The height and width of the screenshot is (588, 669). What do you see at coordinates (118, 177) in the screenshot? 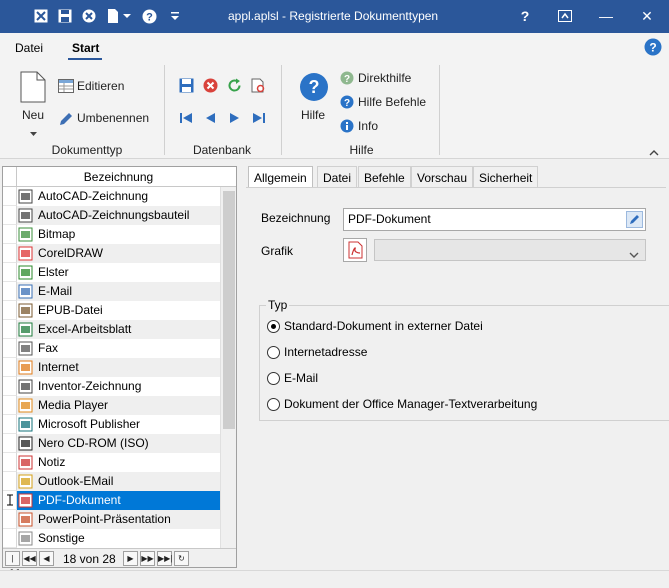
I see `column-header-bezeichnung: Bezeichnung` at bounding box center [118, 177].